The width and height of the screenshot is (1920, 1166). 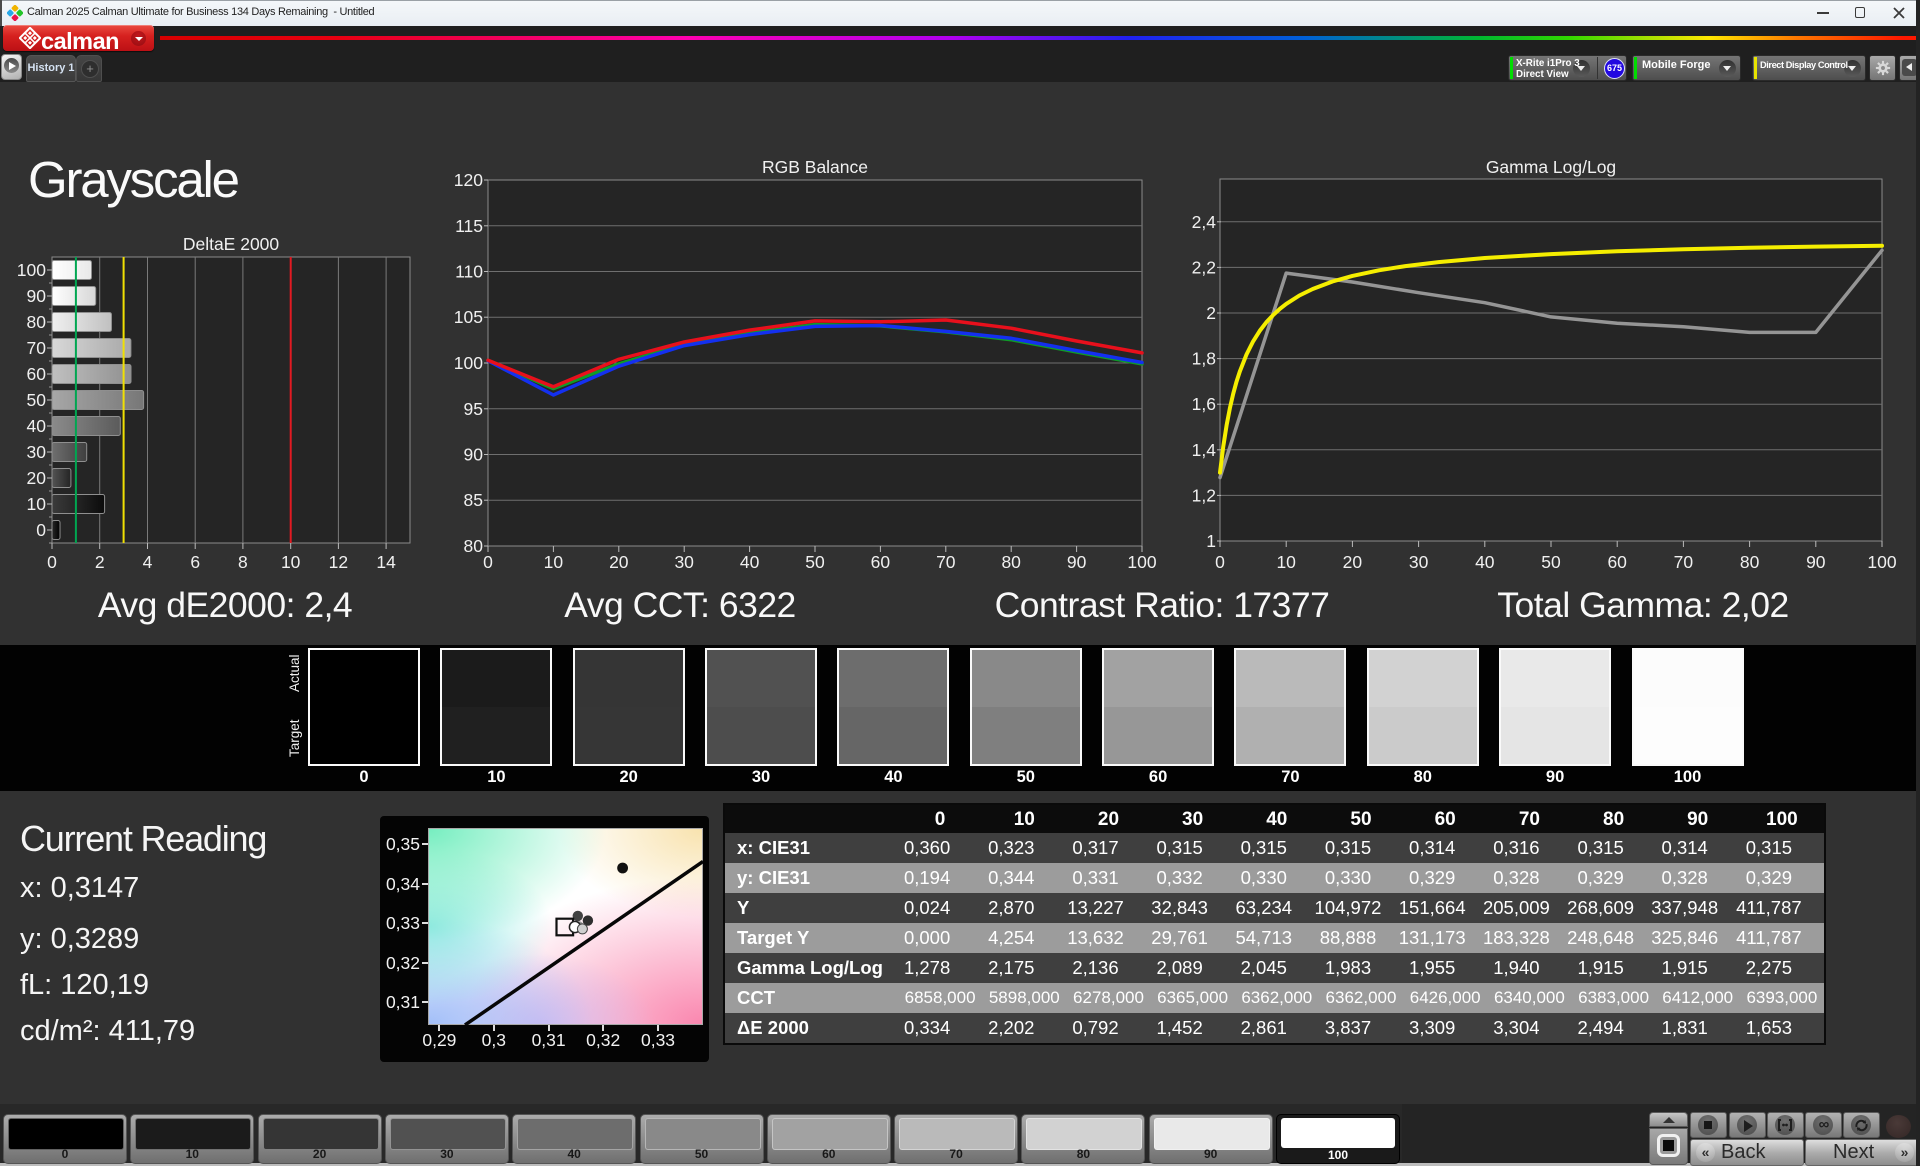 I want to click on svg-text: DeltaE 2000, so click(x=231, y=244).